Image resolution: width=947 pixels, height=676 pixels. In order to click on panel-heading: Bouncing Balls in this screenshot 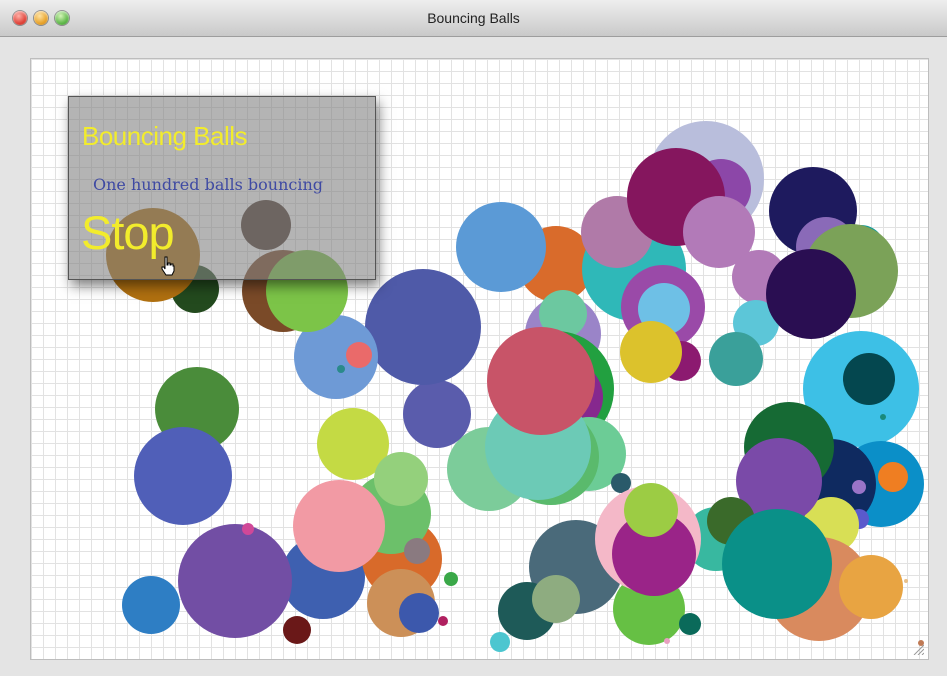, I will do `click(165, 136)`.